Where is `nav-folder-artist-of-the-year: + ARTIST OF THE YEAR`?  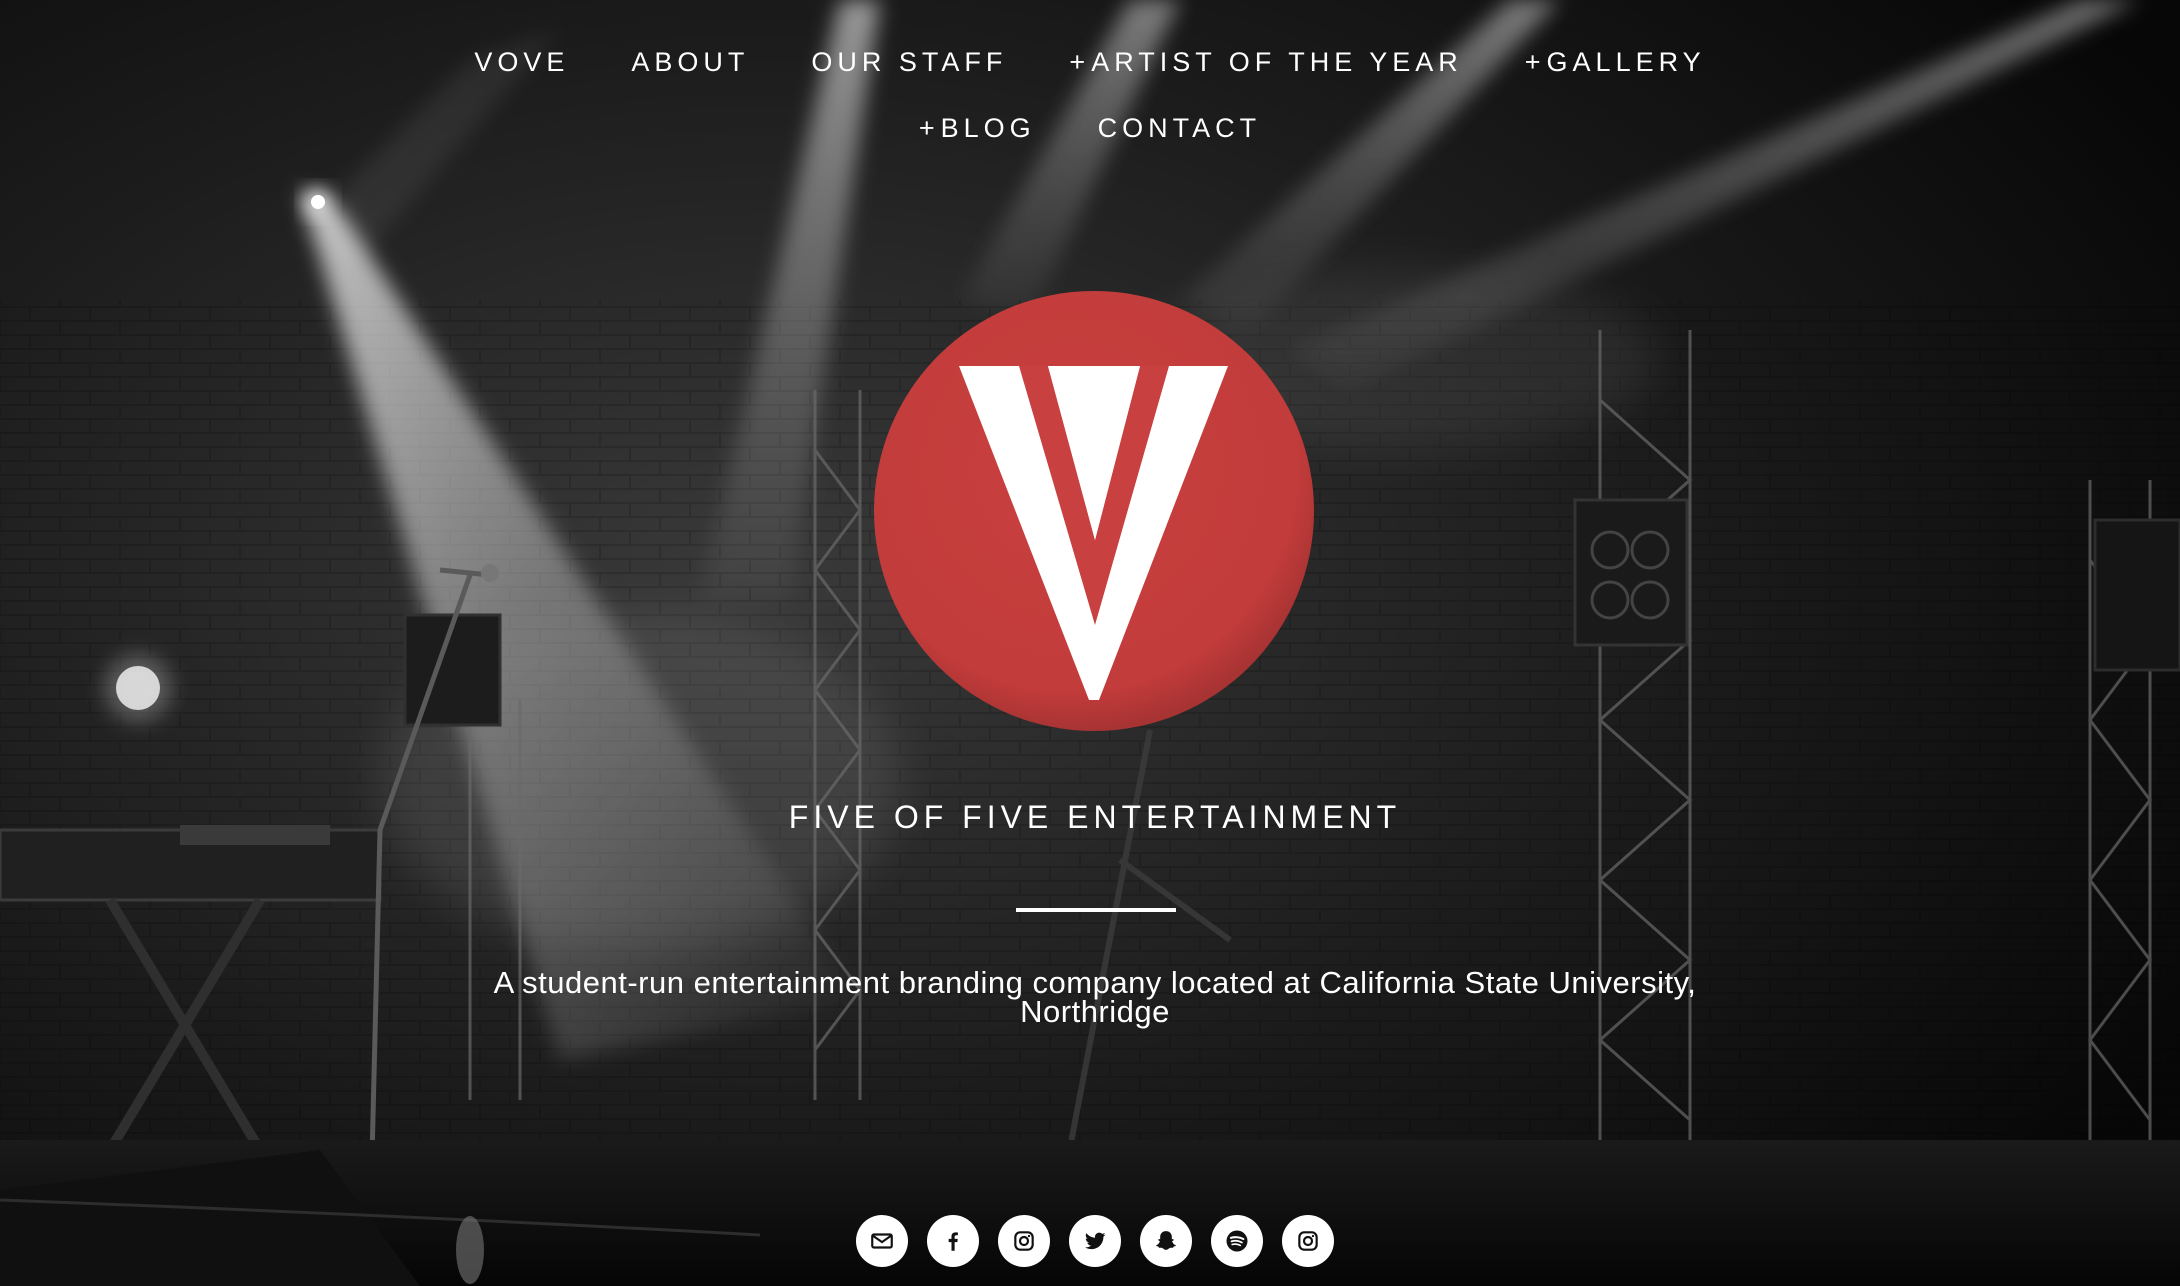
nav-folder-artist-of-the-year: + ARTIST OF THE YEAR is located at coordinates (1265, 62).